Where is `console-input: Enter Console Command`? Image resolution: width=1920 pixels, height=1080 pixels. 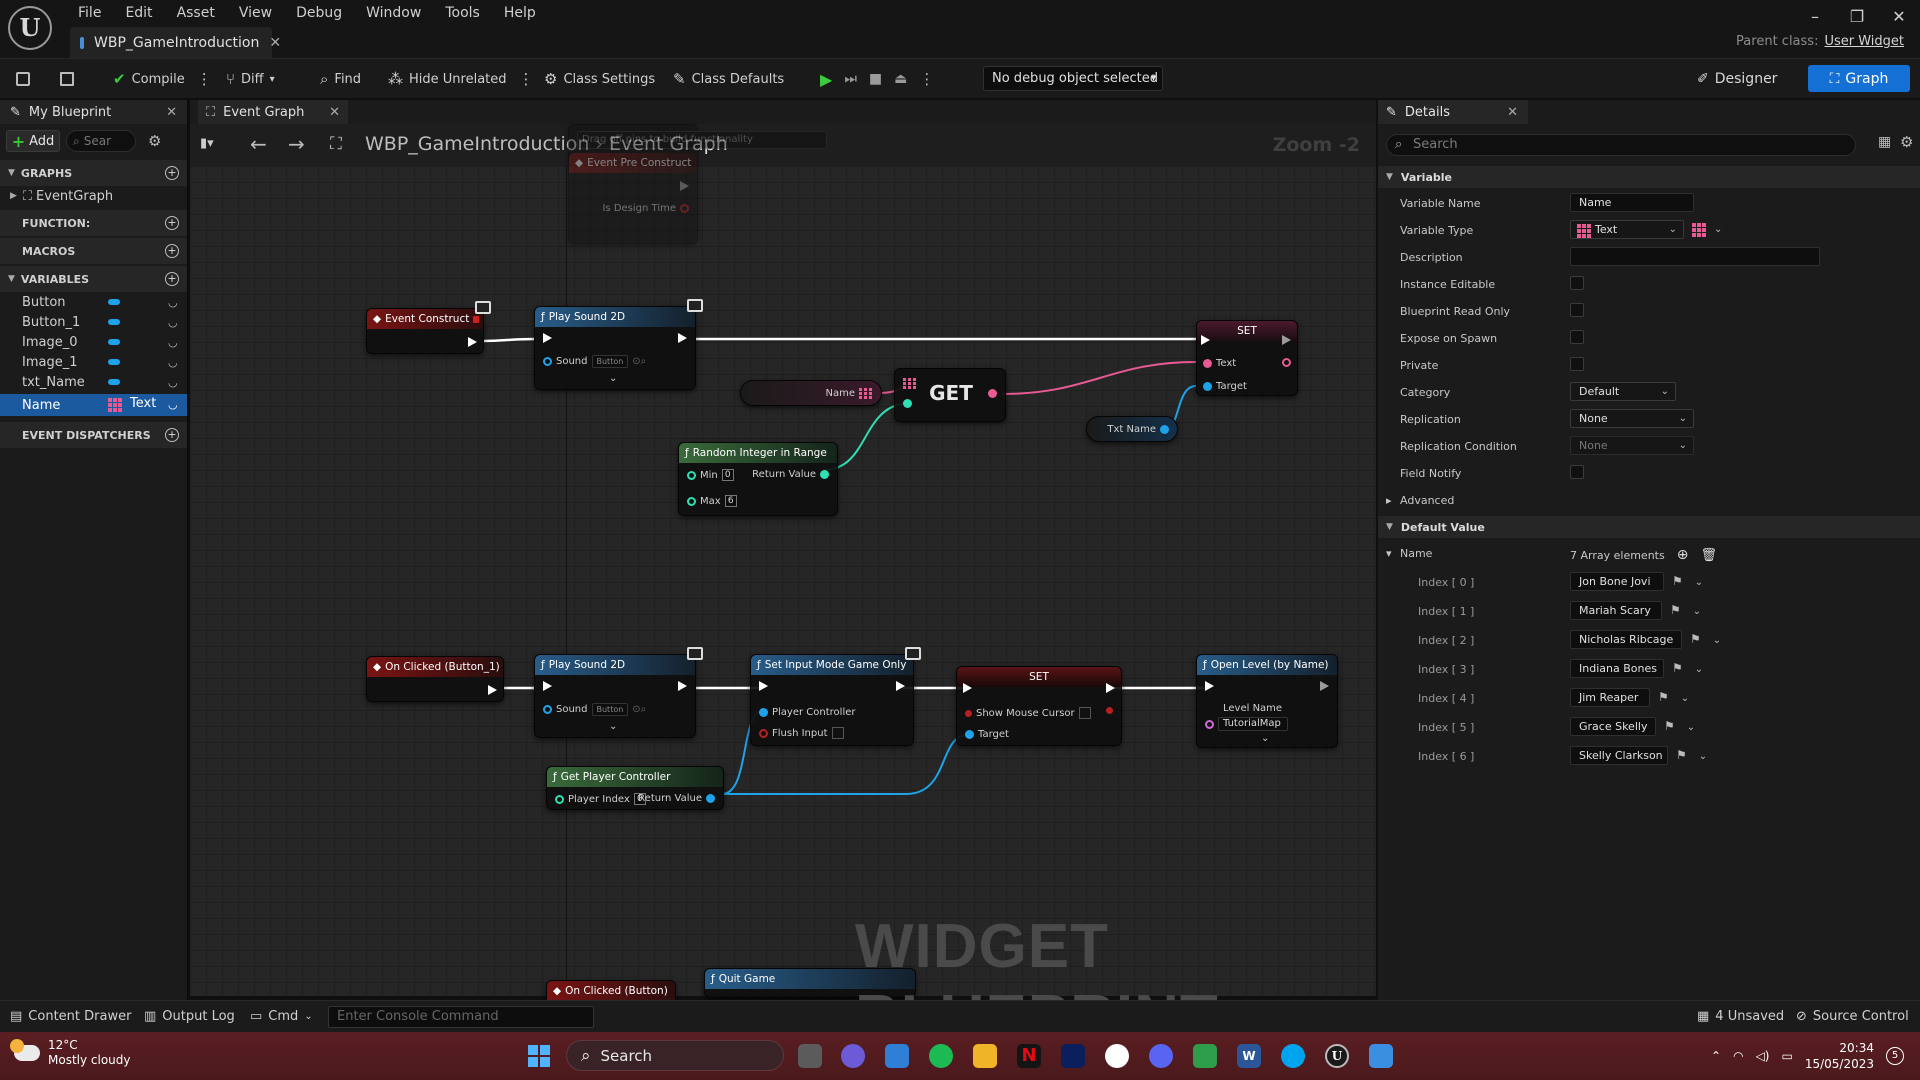 console-input: Enter Console Command is located at coordinates (461, 1017).